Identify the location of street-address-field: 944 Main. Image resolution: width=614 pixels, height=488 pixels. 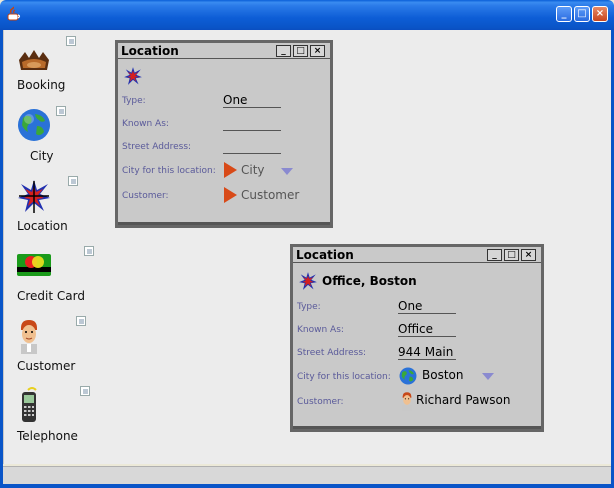
(425, 352).